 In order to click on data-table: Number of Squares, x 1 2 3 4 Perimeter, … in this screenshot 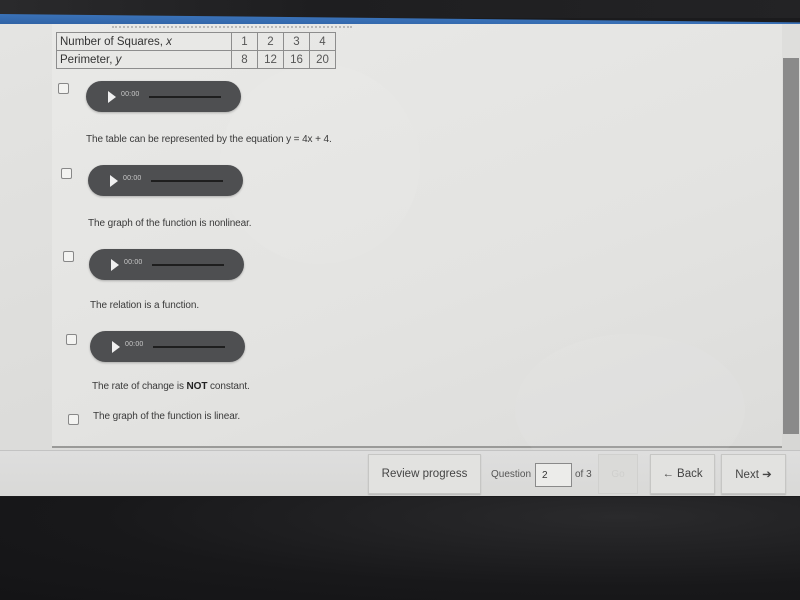, I will do `click(196, 50)`.